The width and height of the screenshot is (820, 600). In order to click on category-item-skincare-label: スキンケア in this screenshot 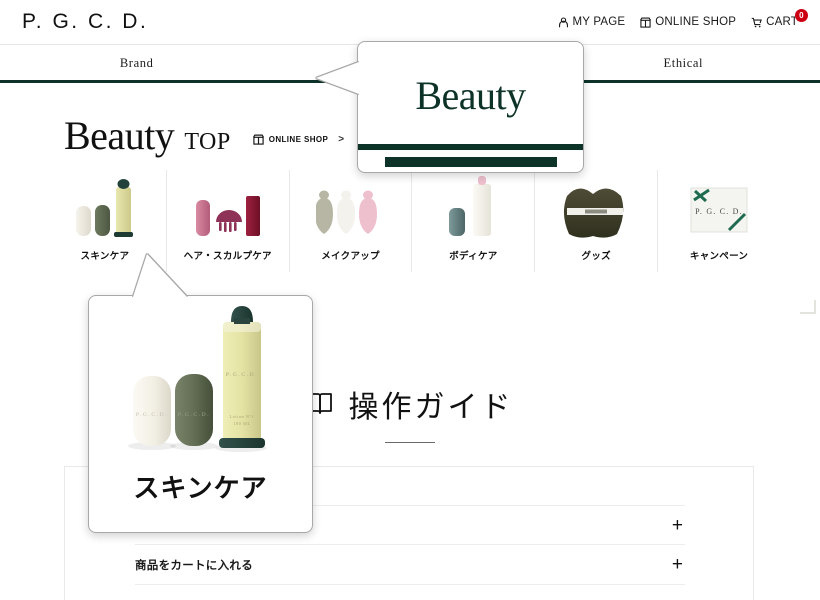, I will do `click(105, 256)`.